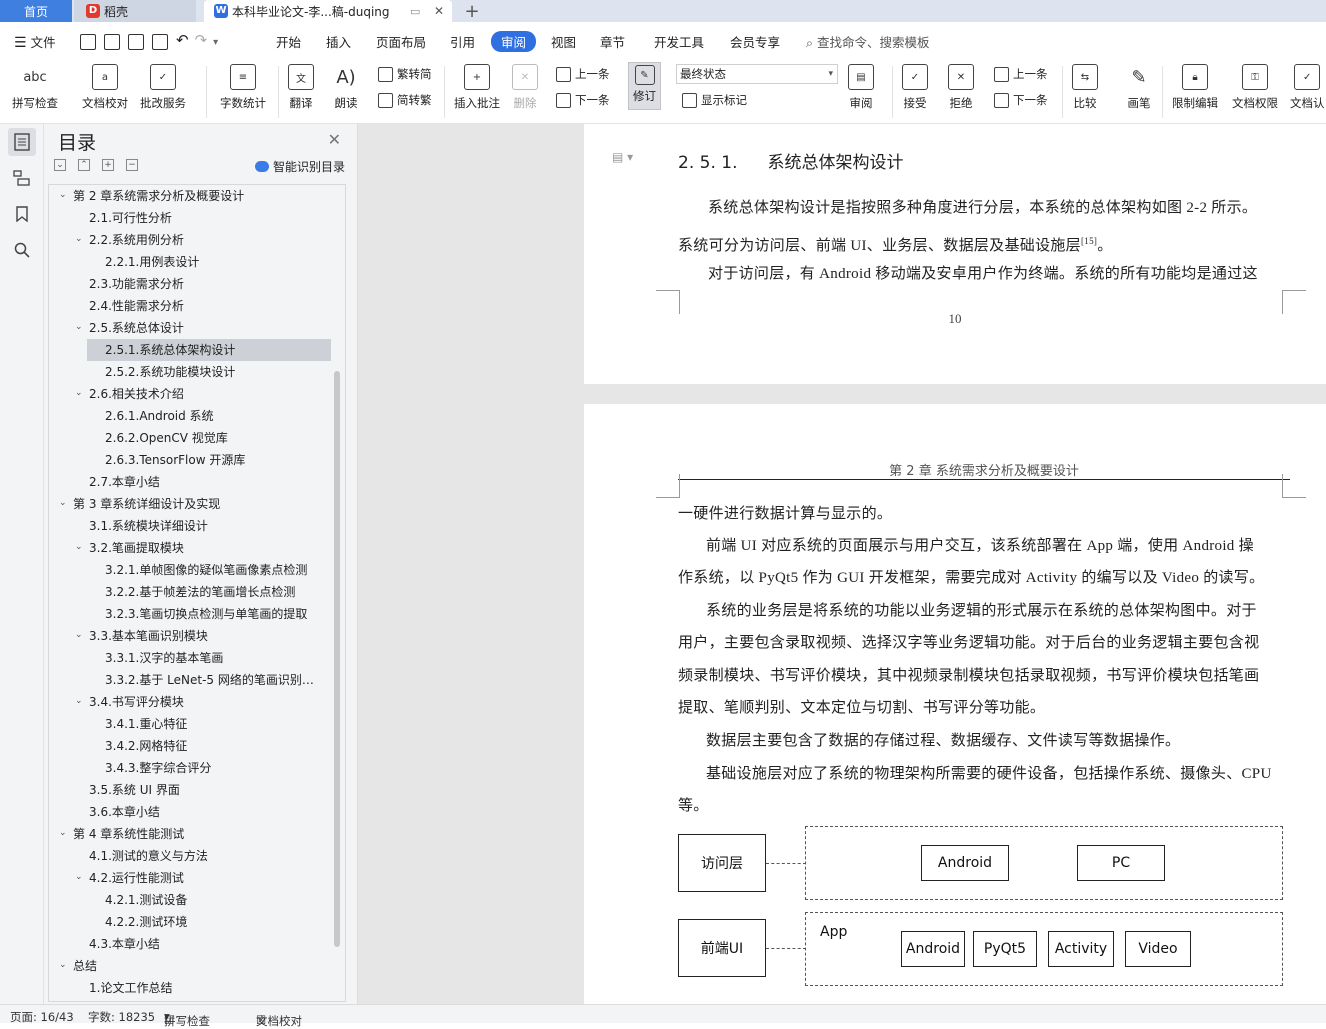 Image resolution: width=1326 pixels, height=1029 pixels. I want to click on page-options-icon: ▤ ▾, so click(622, 157).